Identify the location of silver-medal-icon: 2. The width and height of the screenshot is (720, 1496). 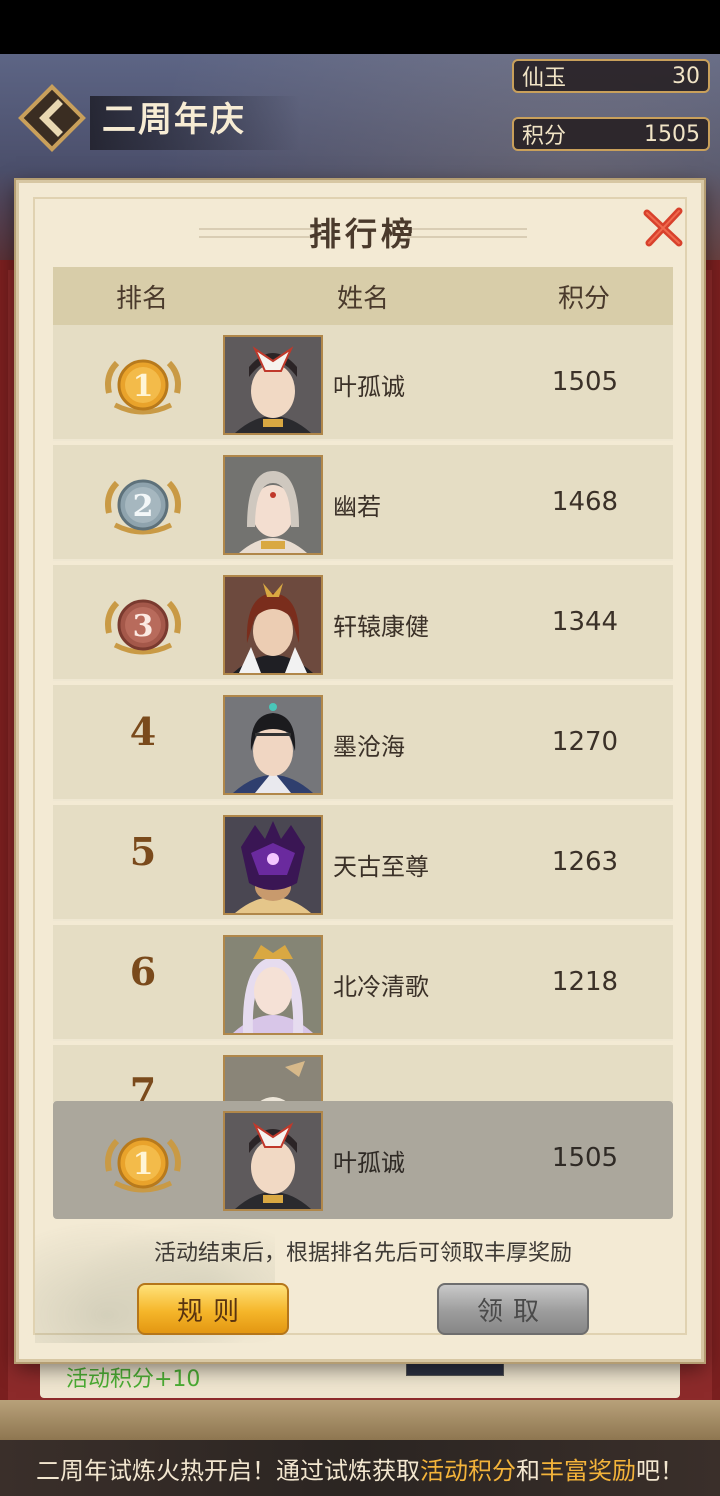
(143, 507).